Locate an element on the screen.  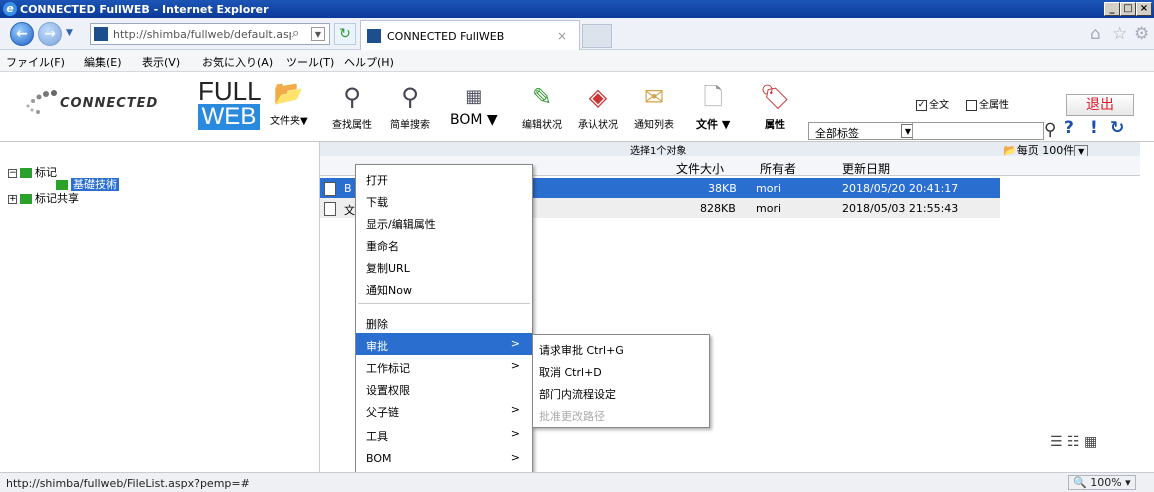
zoom-control: 🔍 100% ▾ is located at coordinates (1102, 482).